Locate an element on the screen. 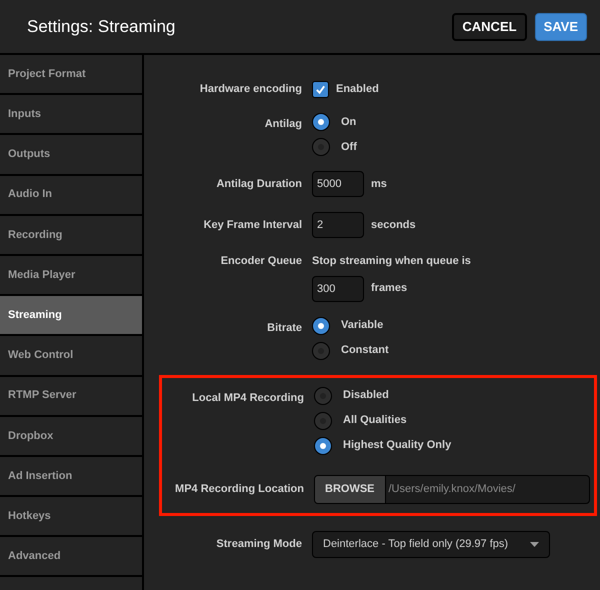  radio-label: All Qualities is located at coordinates (375, 420).